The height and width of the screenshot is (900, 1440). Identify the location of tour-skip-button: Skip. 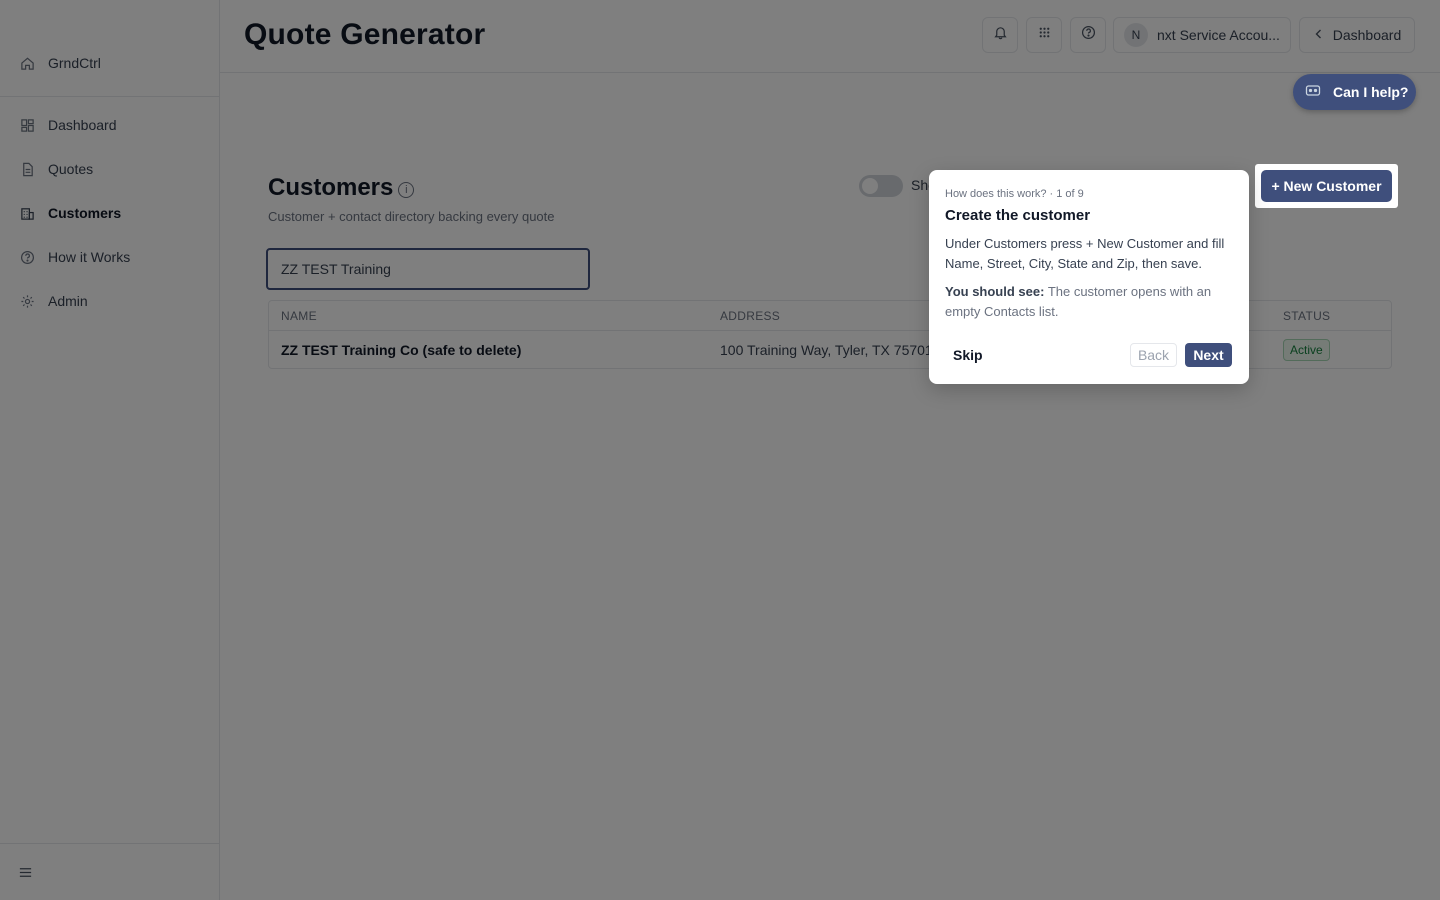
(968, 355).